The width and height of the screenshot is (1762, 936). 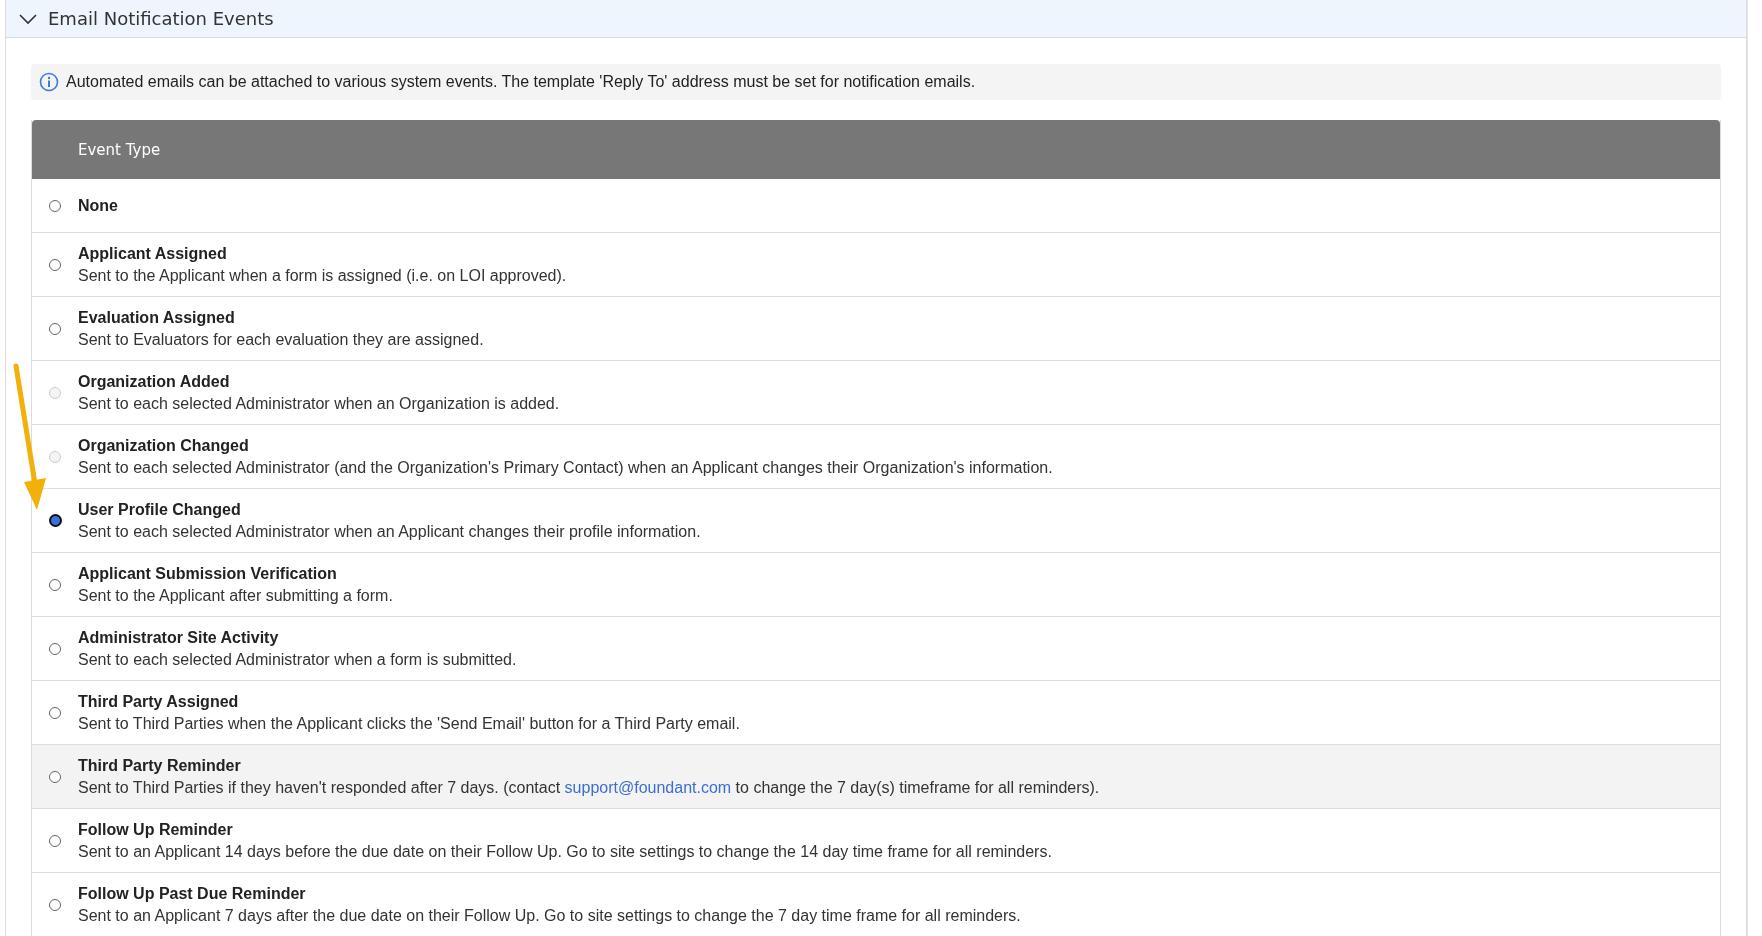 What do you see at coordinates (235, 595) in the screenshot?
I see `event-description: Sent to the Applicant after submitting a form.` at bounding box center [235, 595].